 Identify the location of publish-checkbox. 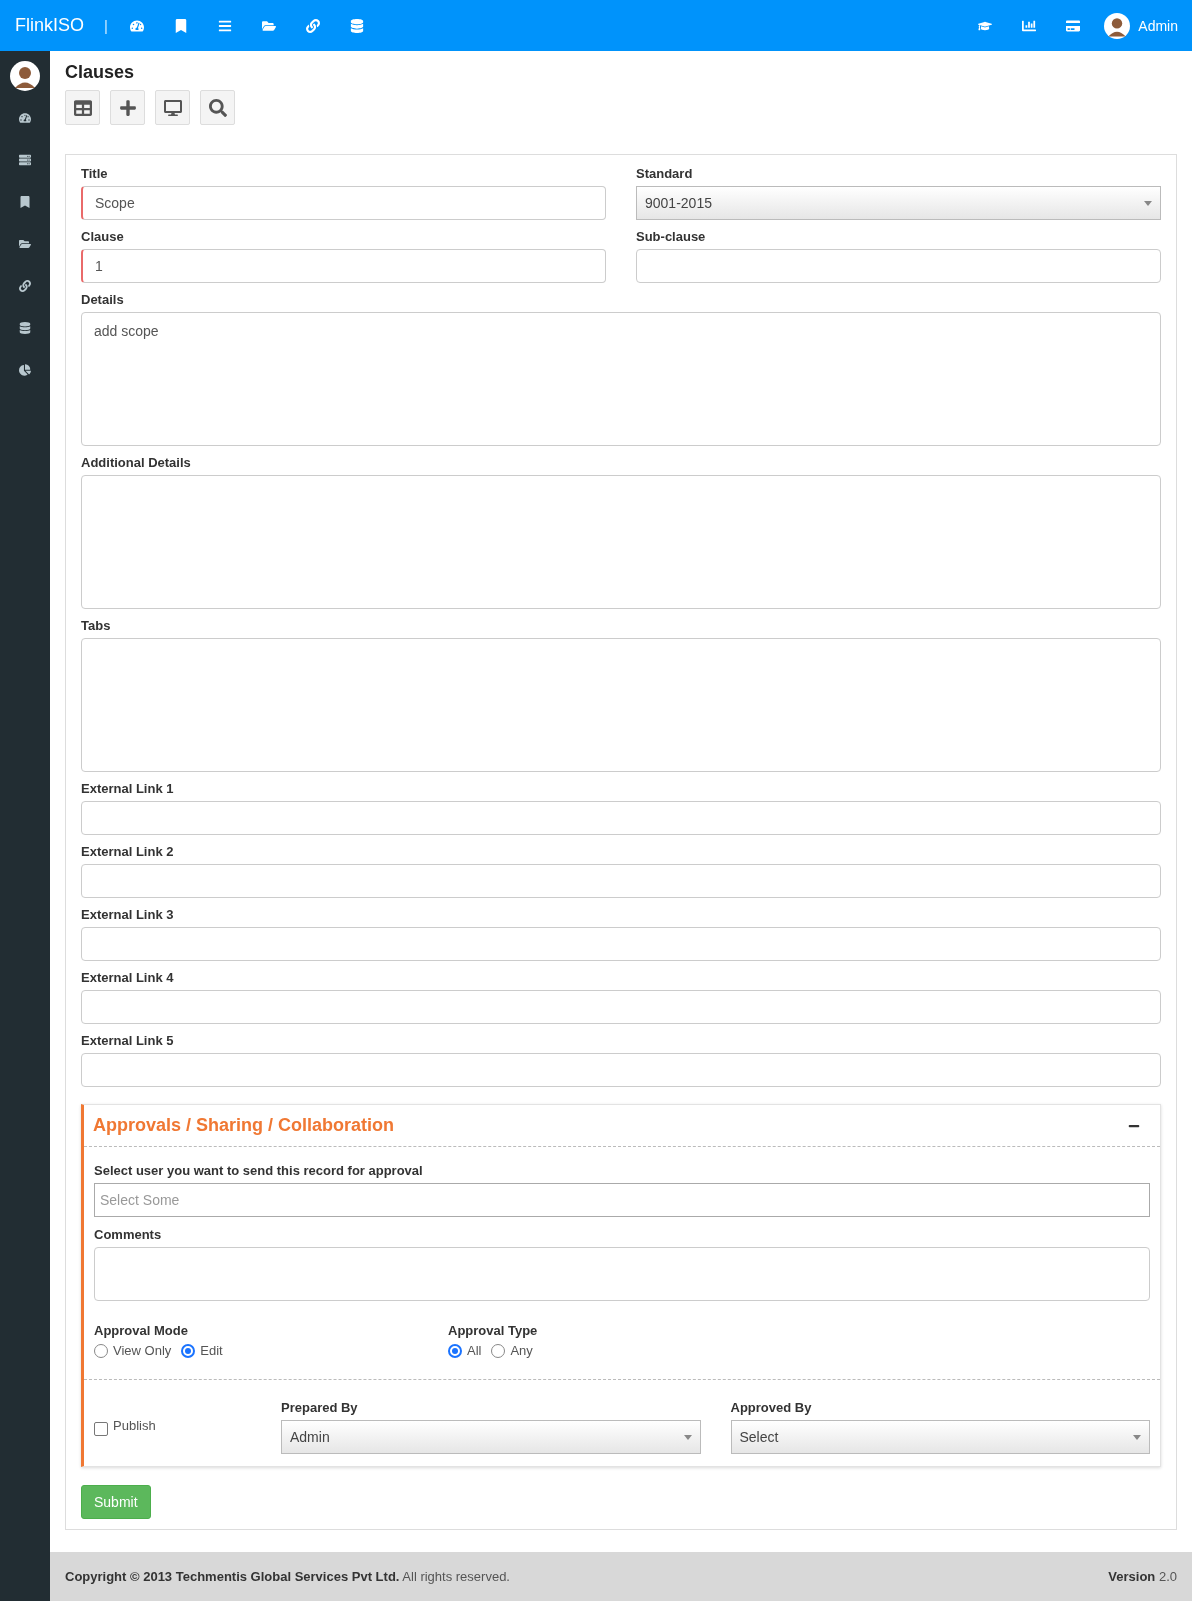
(101, 1429).